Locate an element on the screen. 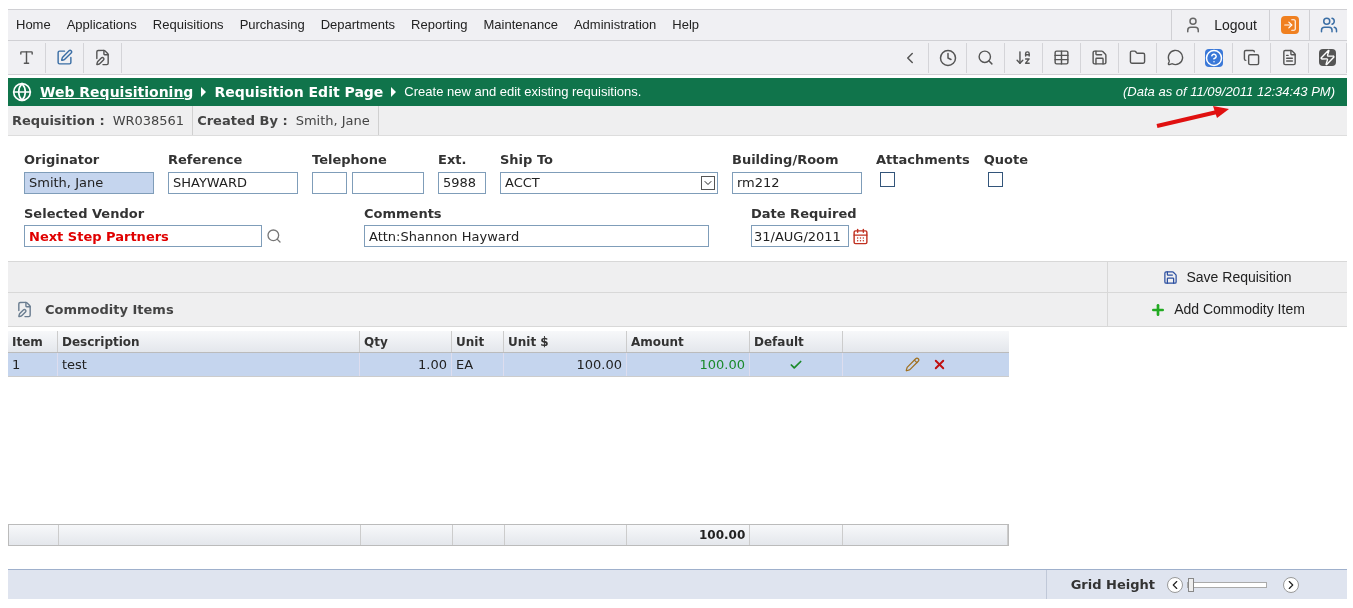 The image size is (1353, 608). field-label: Quote is located at coordinates (1006, 160).